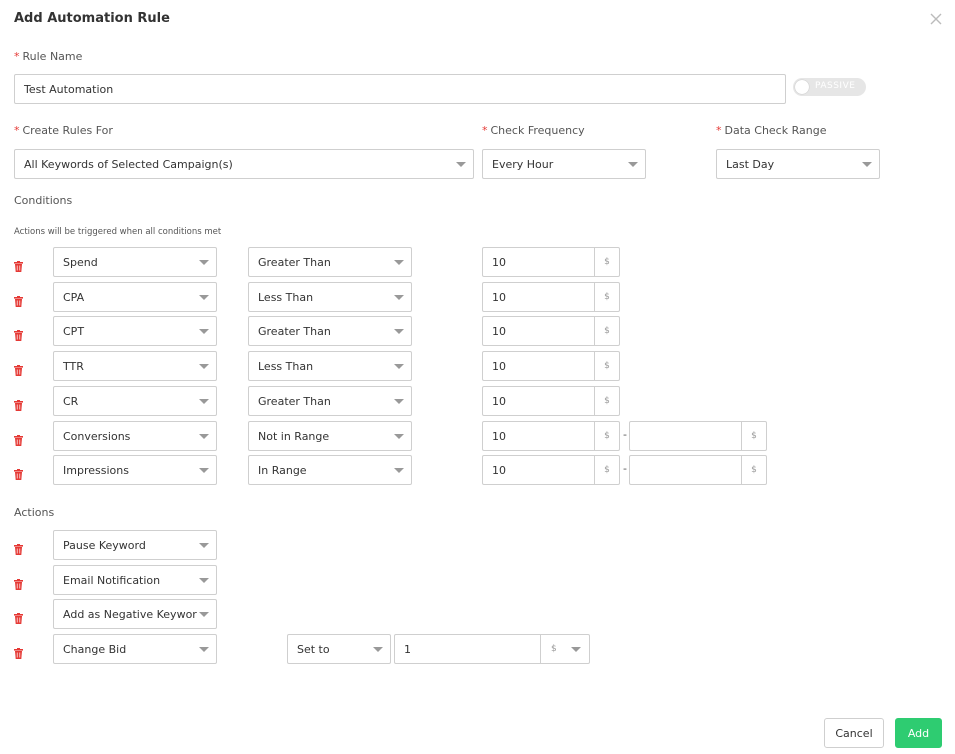  I want to click on action-select: Email Notification, so click(135, 580).